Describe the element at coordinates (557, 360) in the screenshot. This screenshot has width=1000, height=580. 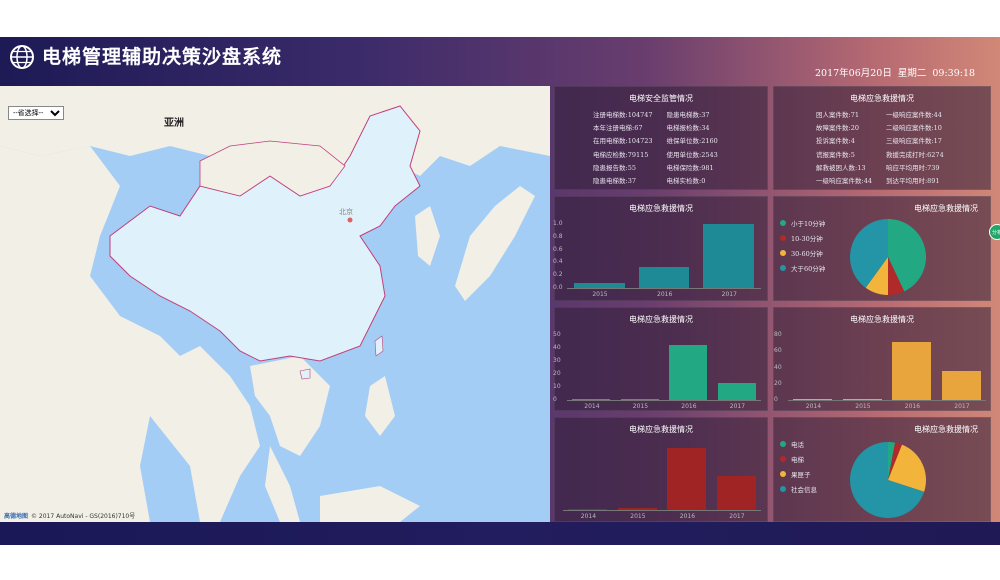
I see `y-tick-label: 30` at that location.